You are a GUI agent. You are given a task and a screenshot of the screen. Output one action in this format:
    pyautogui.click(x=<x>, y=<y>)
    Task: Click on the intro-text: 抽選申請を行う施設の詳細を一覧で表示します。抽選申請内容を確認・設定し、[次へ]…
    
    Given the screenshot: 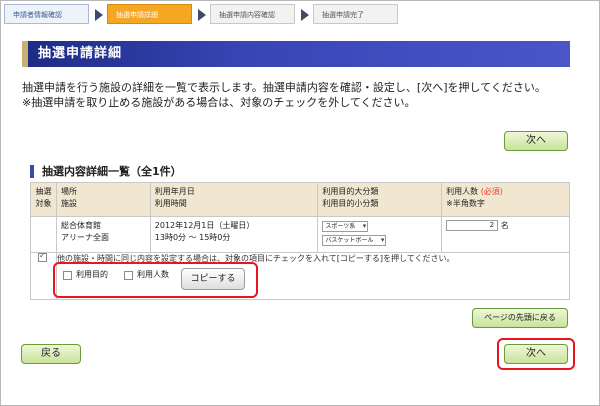 What is the action you would take?
    pyautogui.click(x=302, y=95)
    